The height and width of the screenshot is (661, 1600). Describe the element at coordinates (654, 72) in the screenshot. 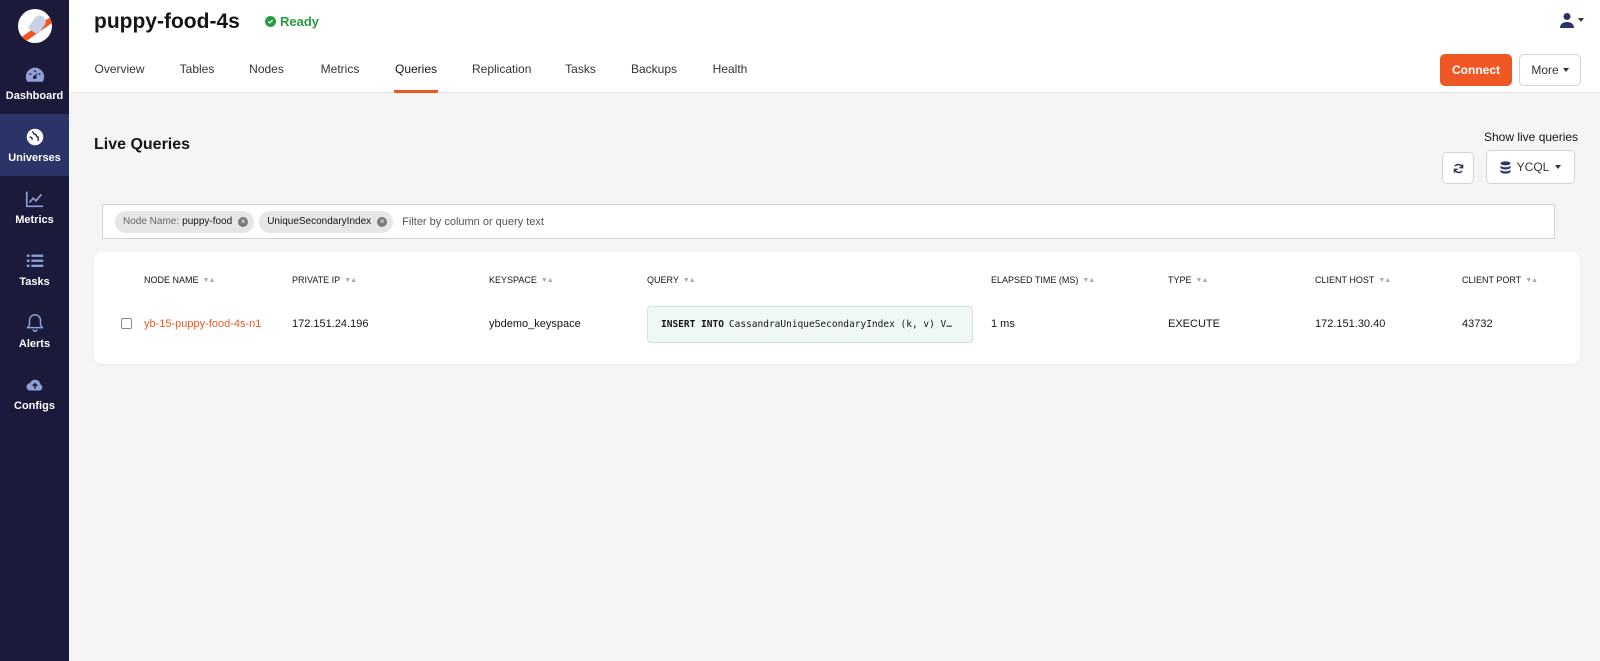

I see `tab-backups: Backups` at that location.